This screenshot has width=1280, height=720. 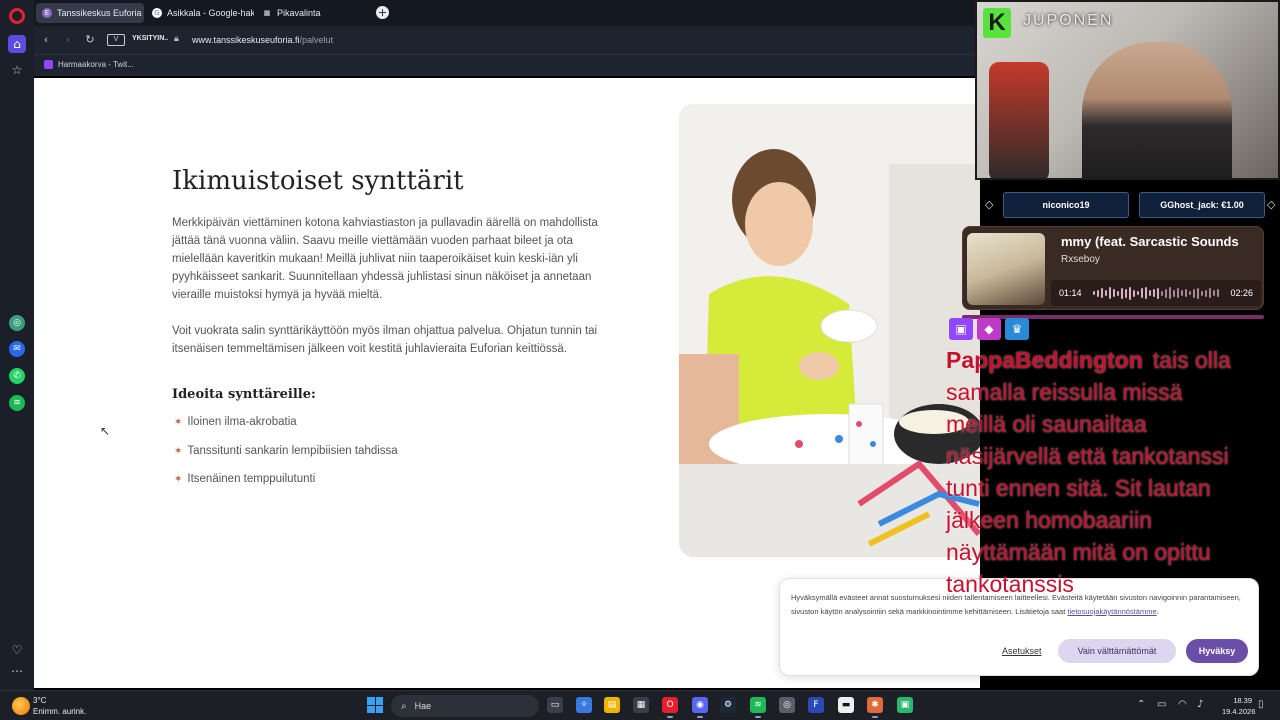 What do you see at coordinates (17, 671) in the screenshot?
I see `more-icon: ⋯` at bounding box center [17, 671].